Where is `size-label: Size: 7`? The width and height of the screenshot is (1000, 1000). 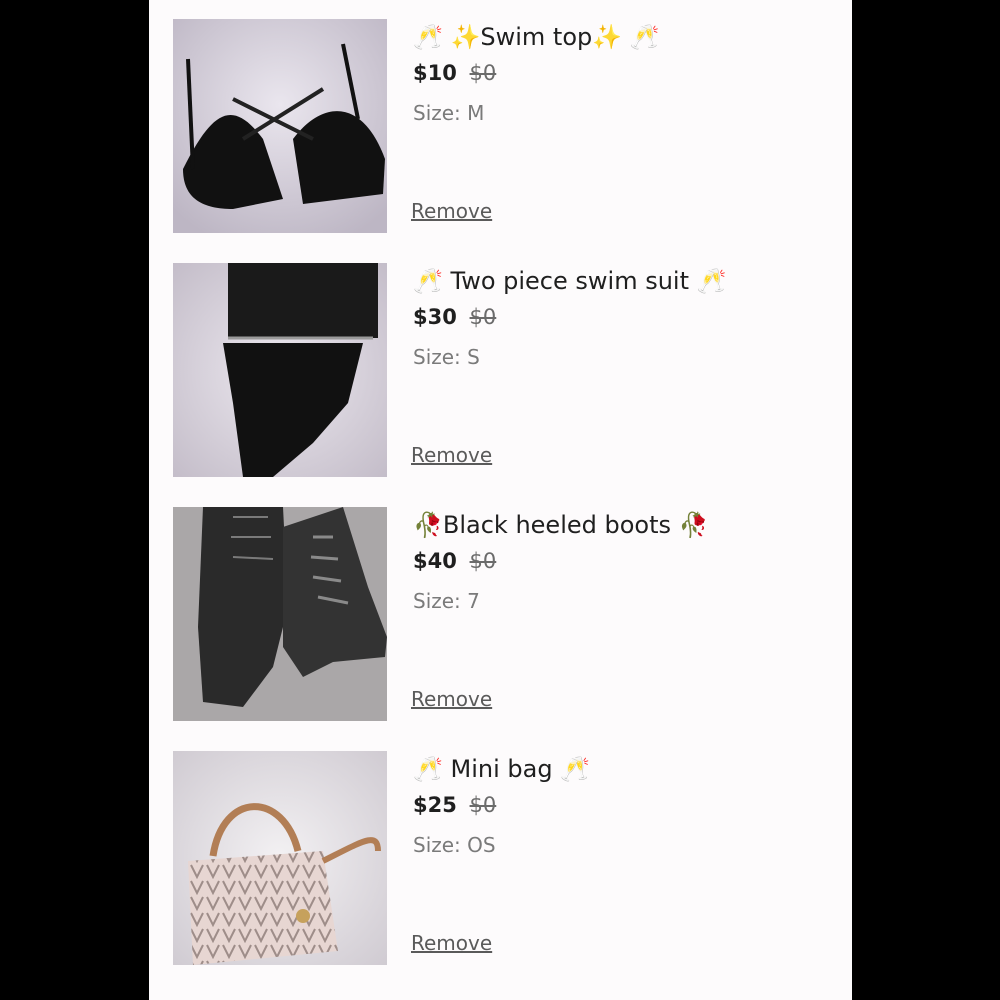
size-label: Size: 7 is located at coordinates (446, 601).